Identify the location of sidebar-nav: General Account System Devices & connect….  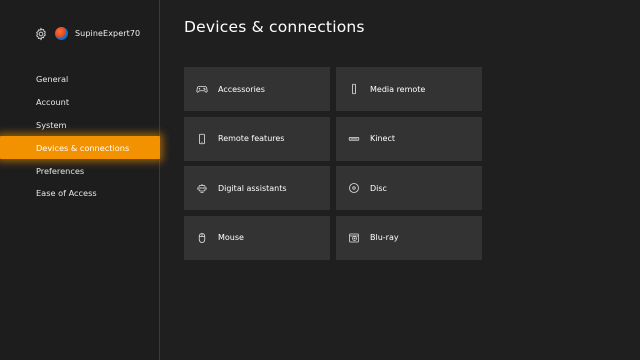
(80, 136).